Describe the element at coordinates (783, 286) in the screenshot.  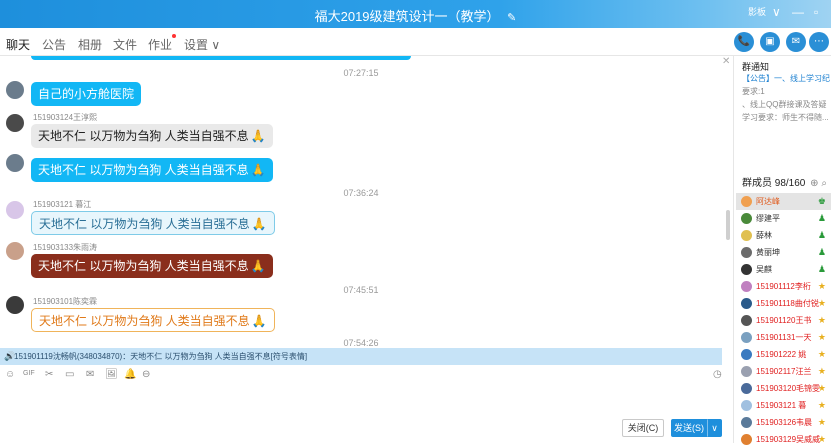
I see `member-row: 151901112李桁 ★` at that location.